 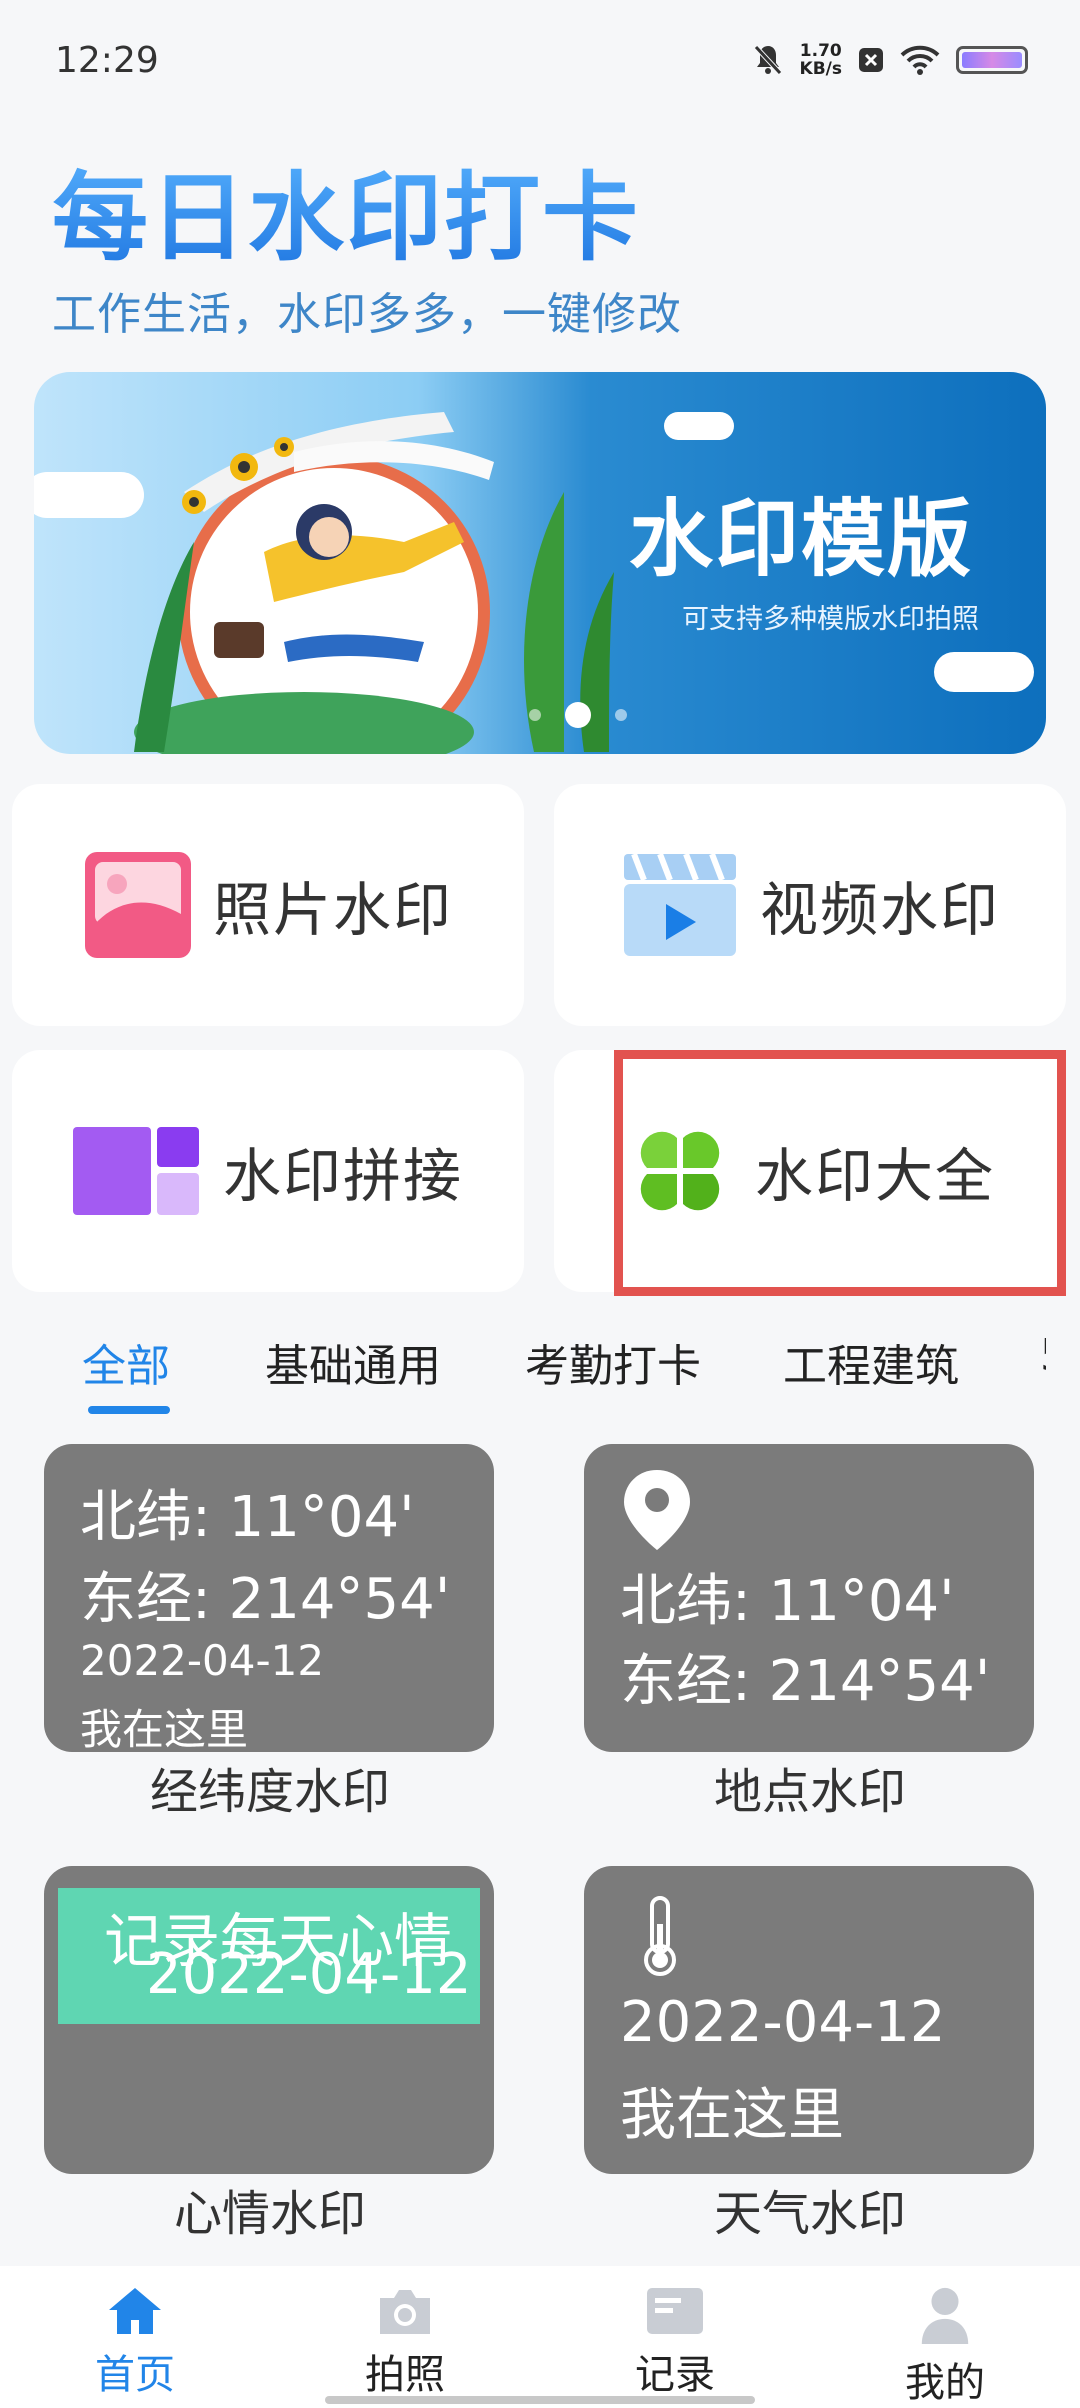 What do you see at coordinates (405, 2312) in the screenshot?
I see `camera-icon` at bounding box center [405, 2312].